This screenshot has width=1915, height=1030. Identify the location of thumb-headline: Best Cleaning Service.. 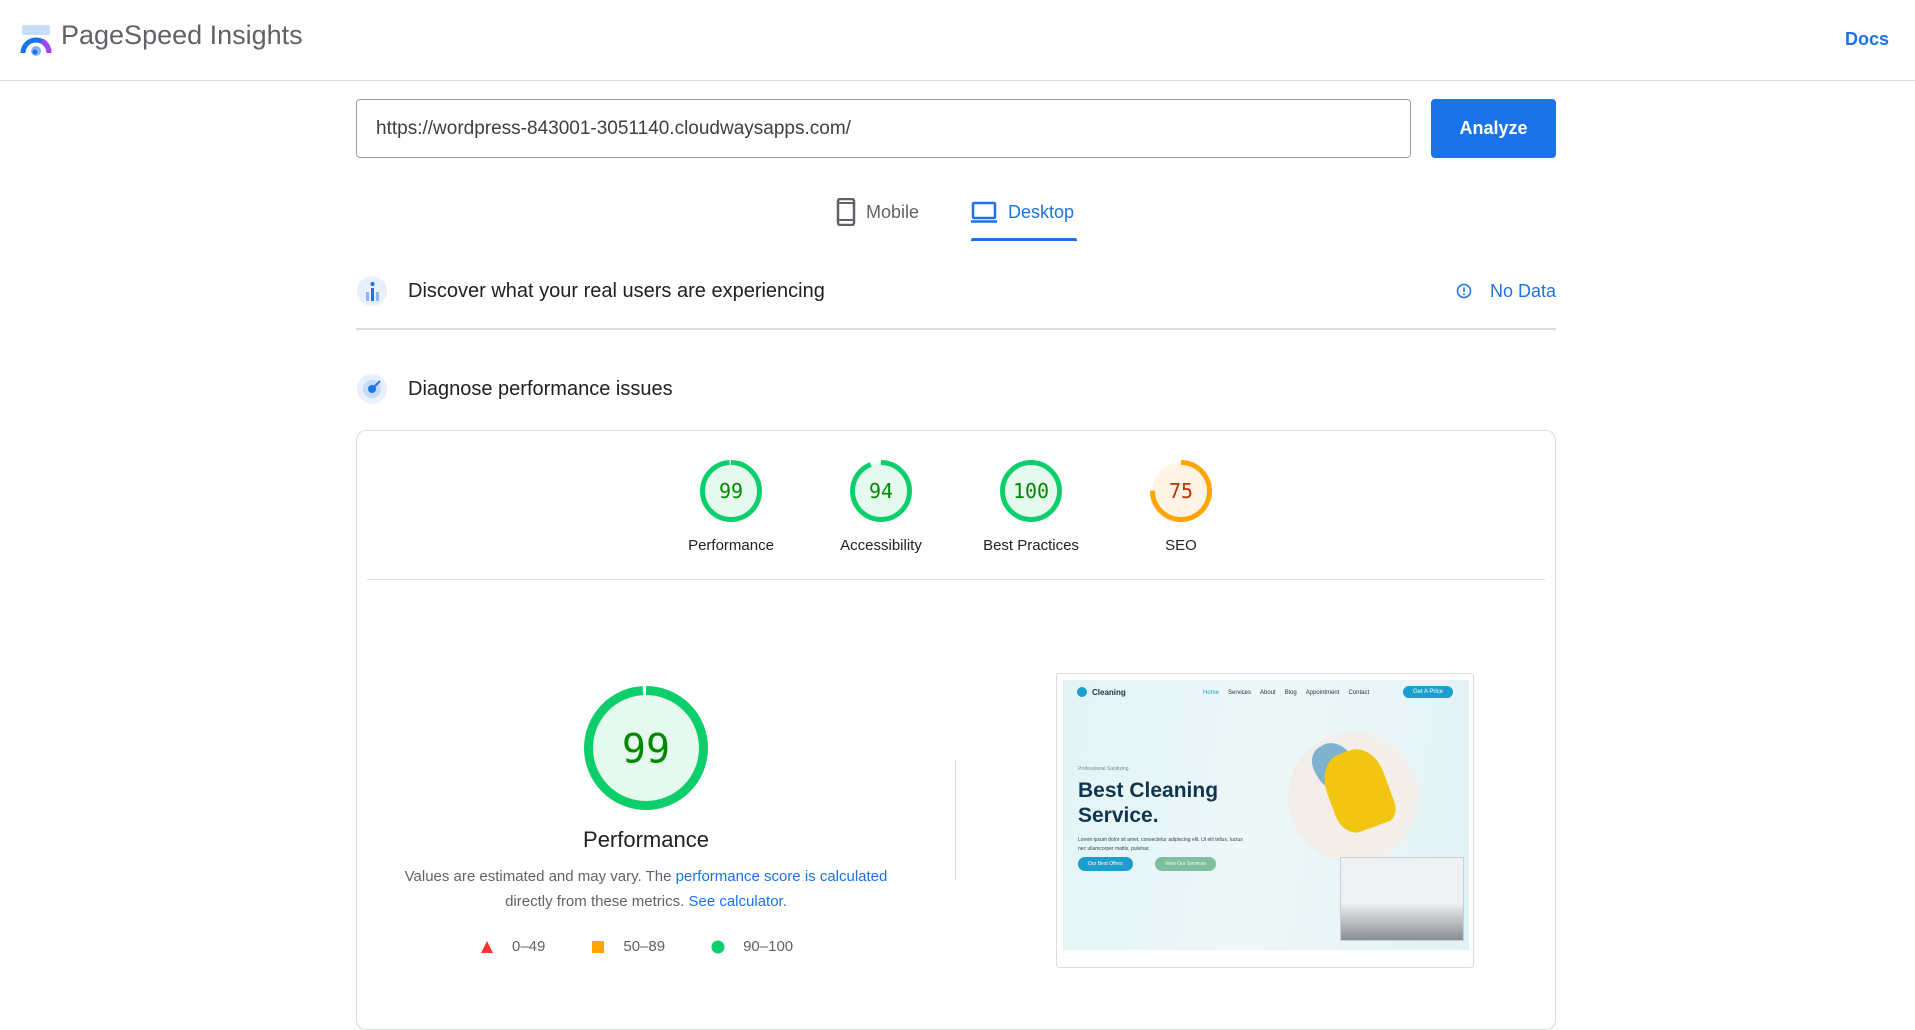
(1148, 803).